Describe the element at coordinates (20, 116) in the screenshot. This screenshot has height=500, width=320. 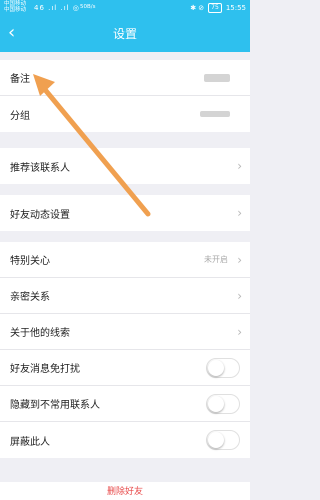
I see `row-label: 分组` at that location.